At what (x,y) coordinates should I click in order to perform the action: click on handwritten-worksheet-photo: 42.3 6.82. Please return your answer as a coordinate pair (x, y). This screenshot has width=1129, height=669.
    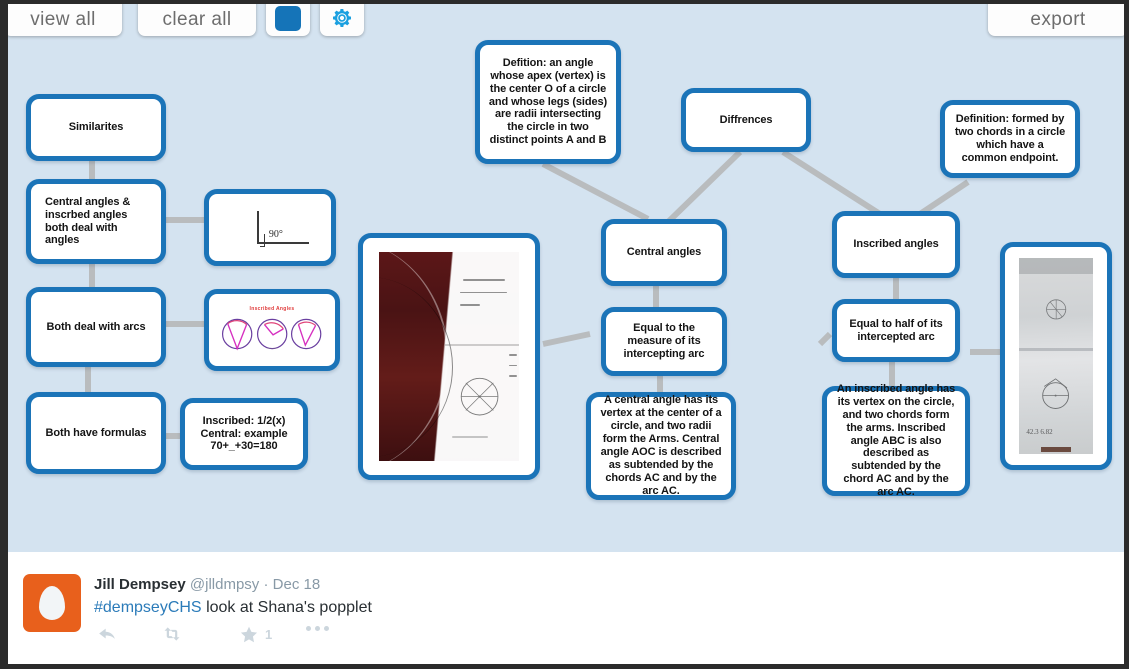
    Looking at the image, I should click on (1056, 356).